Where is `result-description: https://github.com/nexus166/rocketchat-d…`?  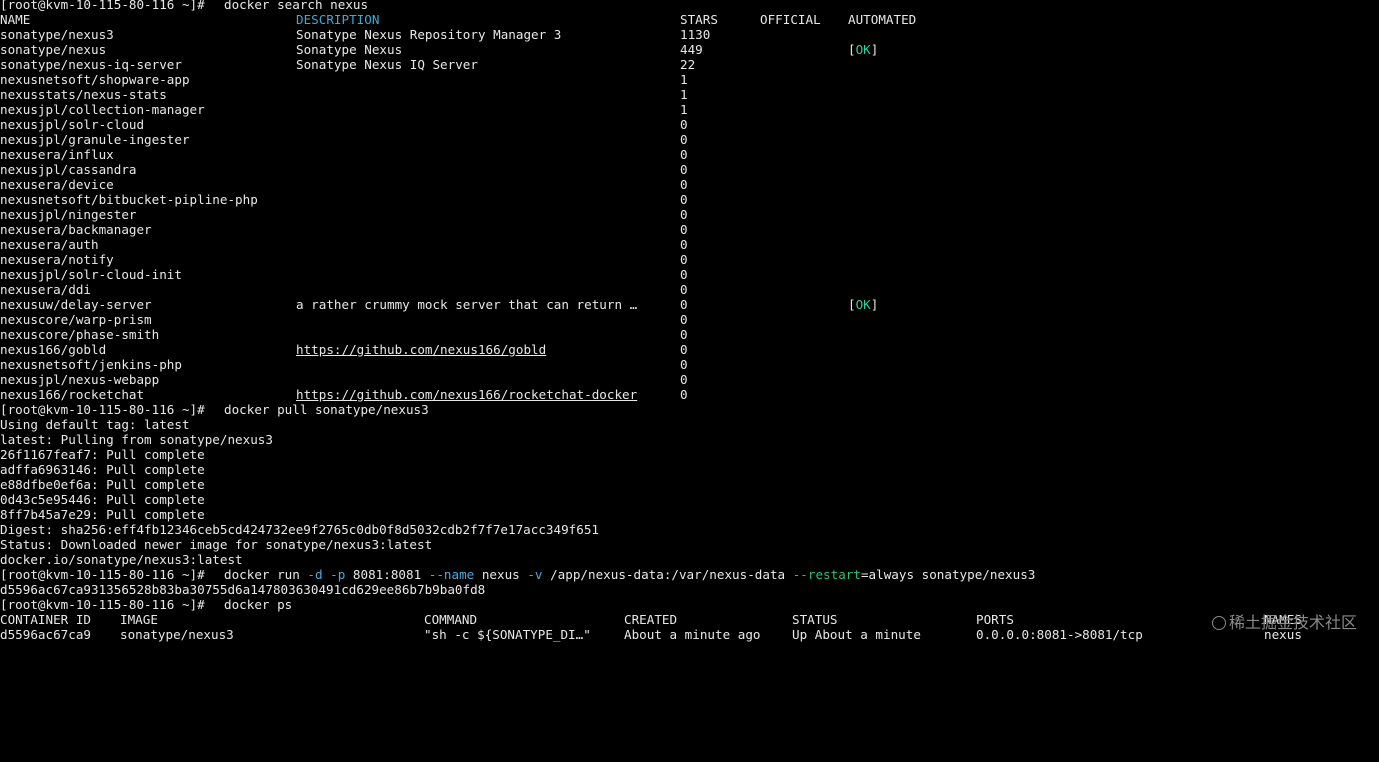 result-description: https://github.com/nexus166/rocketchat-d… is located at coordinates (466, 394).